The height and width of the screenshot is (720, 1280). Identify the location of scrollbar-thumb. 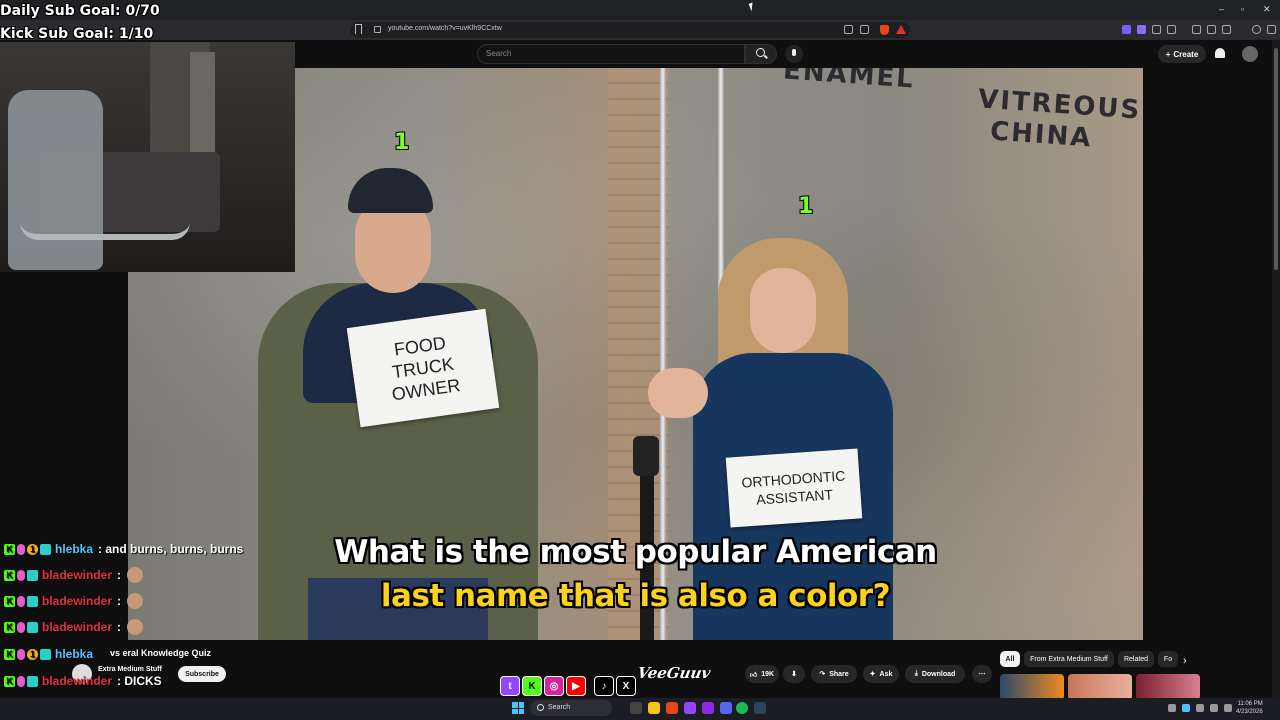
(1276, 159).